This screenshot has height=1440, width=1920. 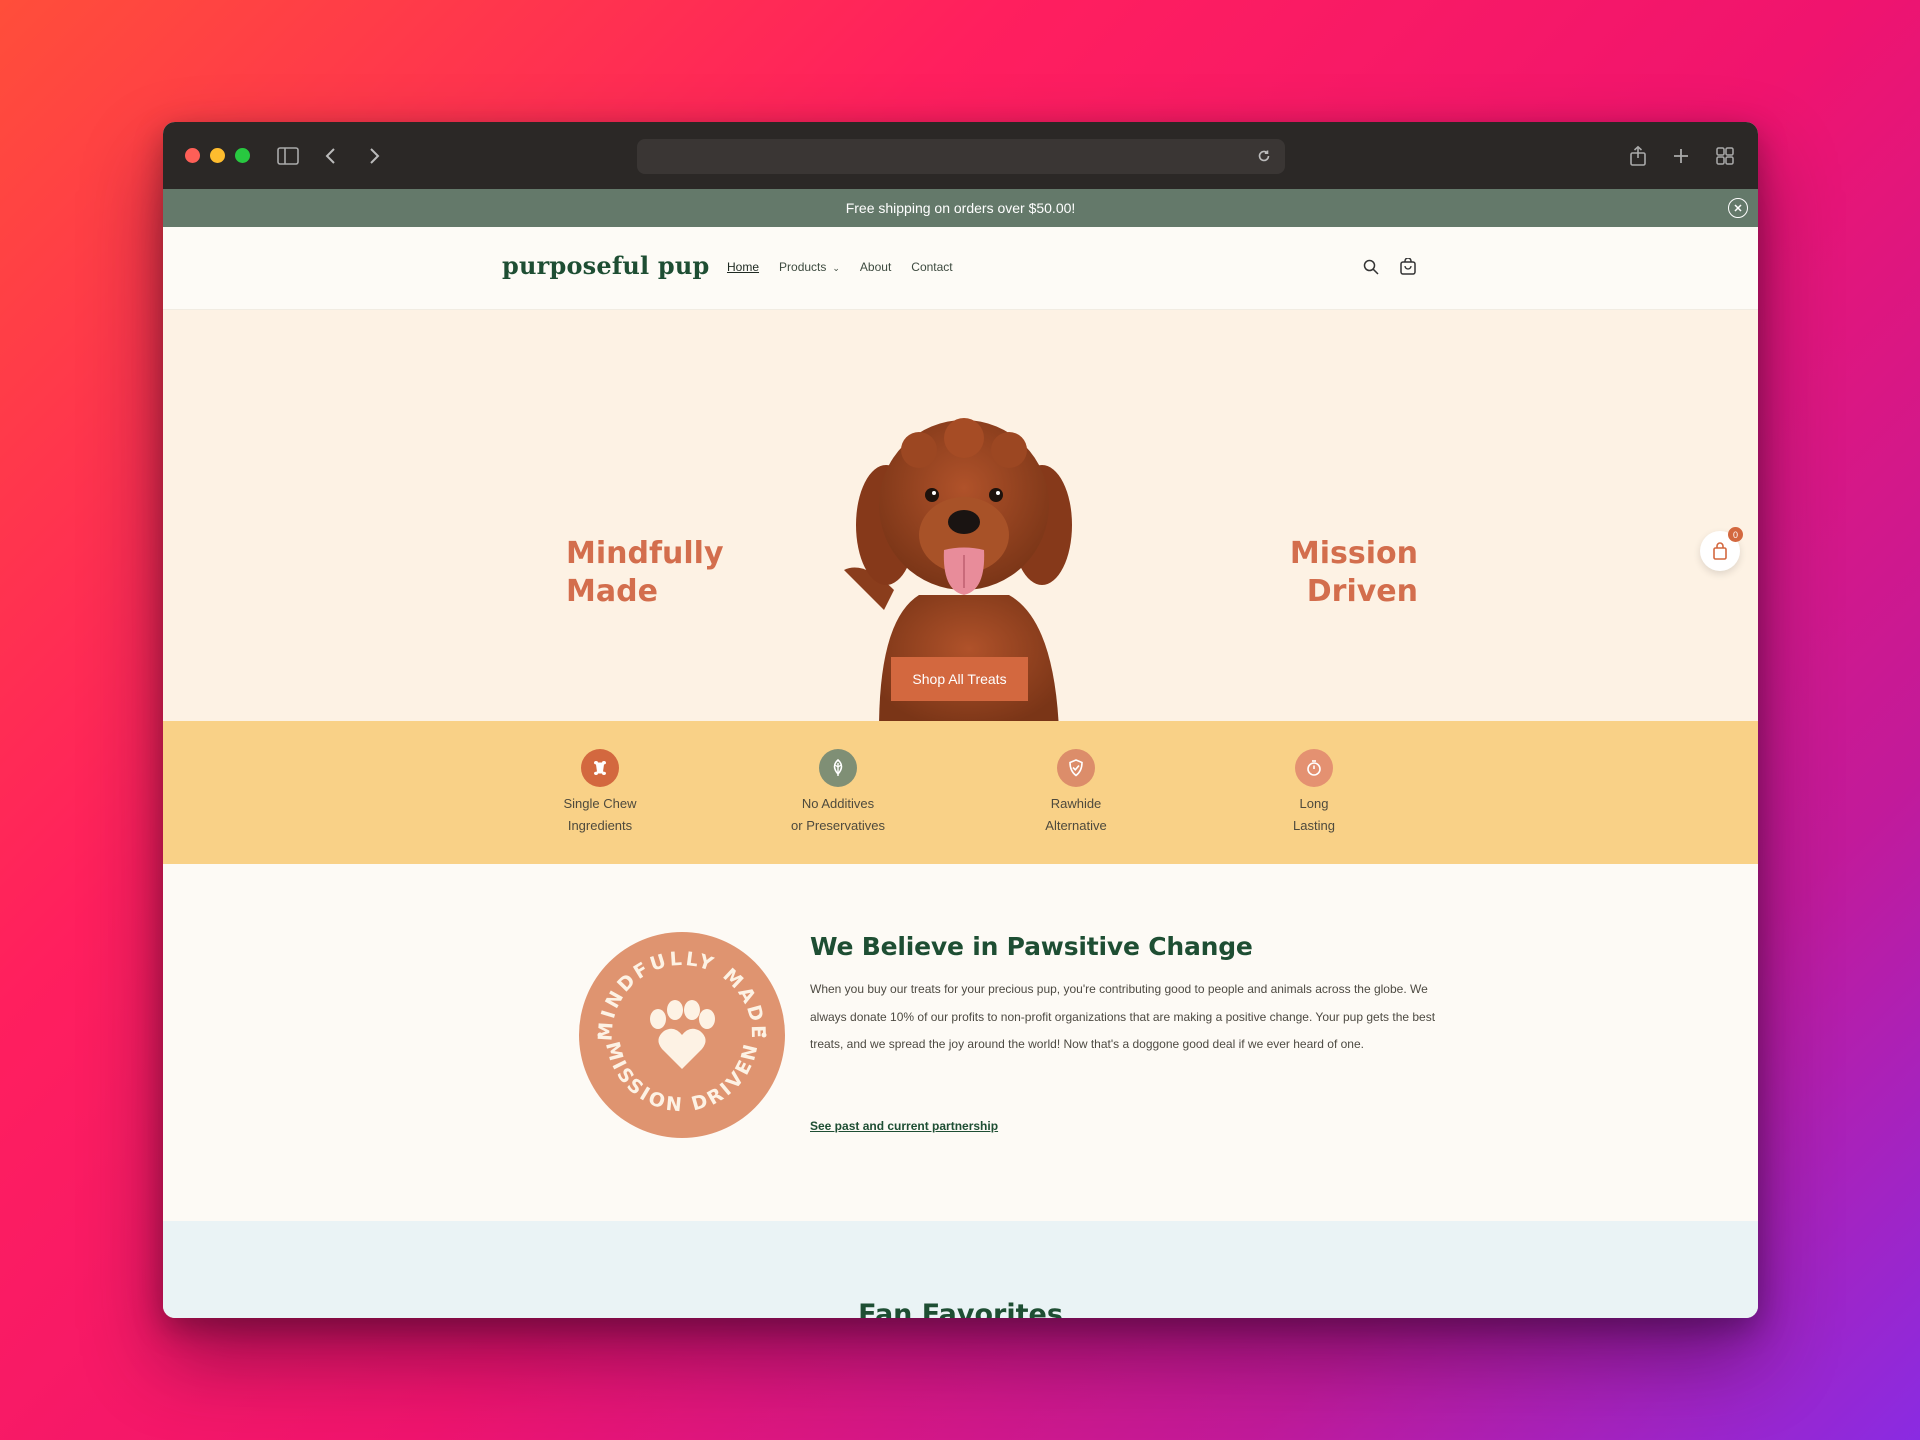 I want to click on hero-left-line2: Made, so click(x=612, y=591).